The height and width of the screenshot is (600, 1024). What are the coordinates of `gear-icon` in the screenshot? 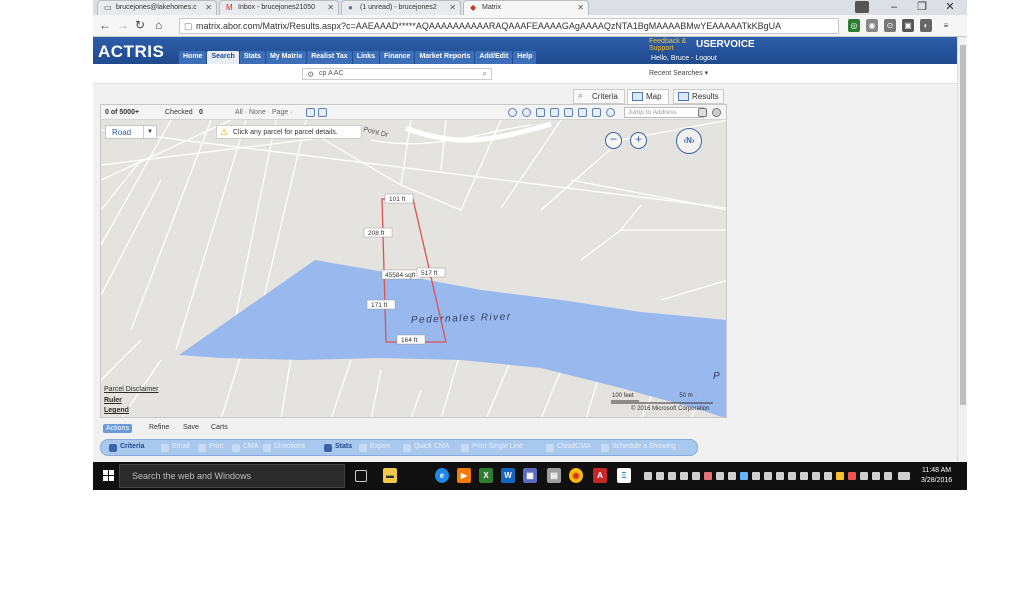 It's located at (716, 112).